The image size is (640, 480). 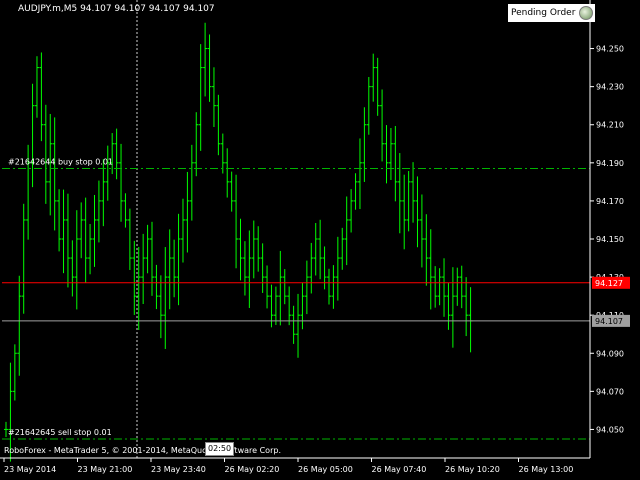 I want to click on time-tick-label: 23 May 2014, so click(x=30, y=469).